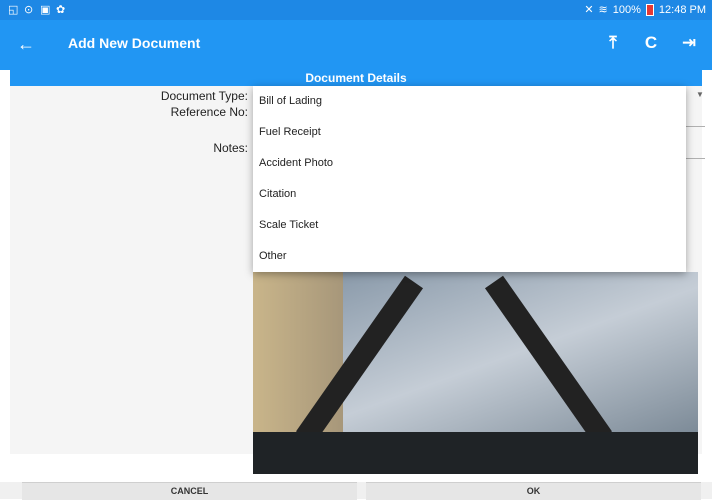  What do you see at coordinates (26, 44) in the screenshot?
I see `back-arrow-icon: ←` at bounding box center [26, 44].